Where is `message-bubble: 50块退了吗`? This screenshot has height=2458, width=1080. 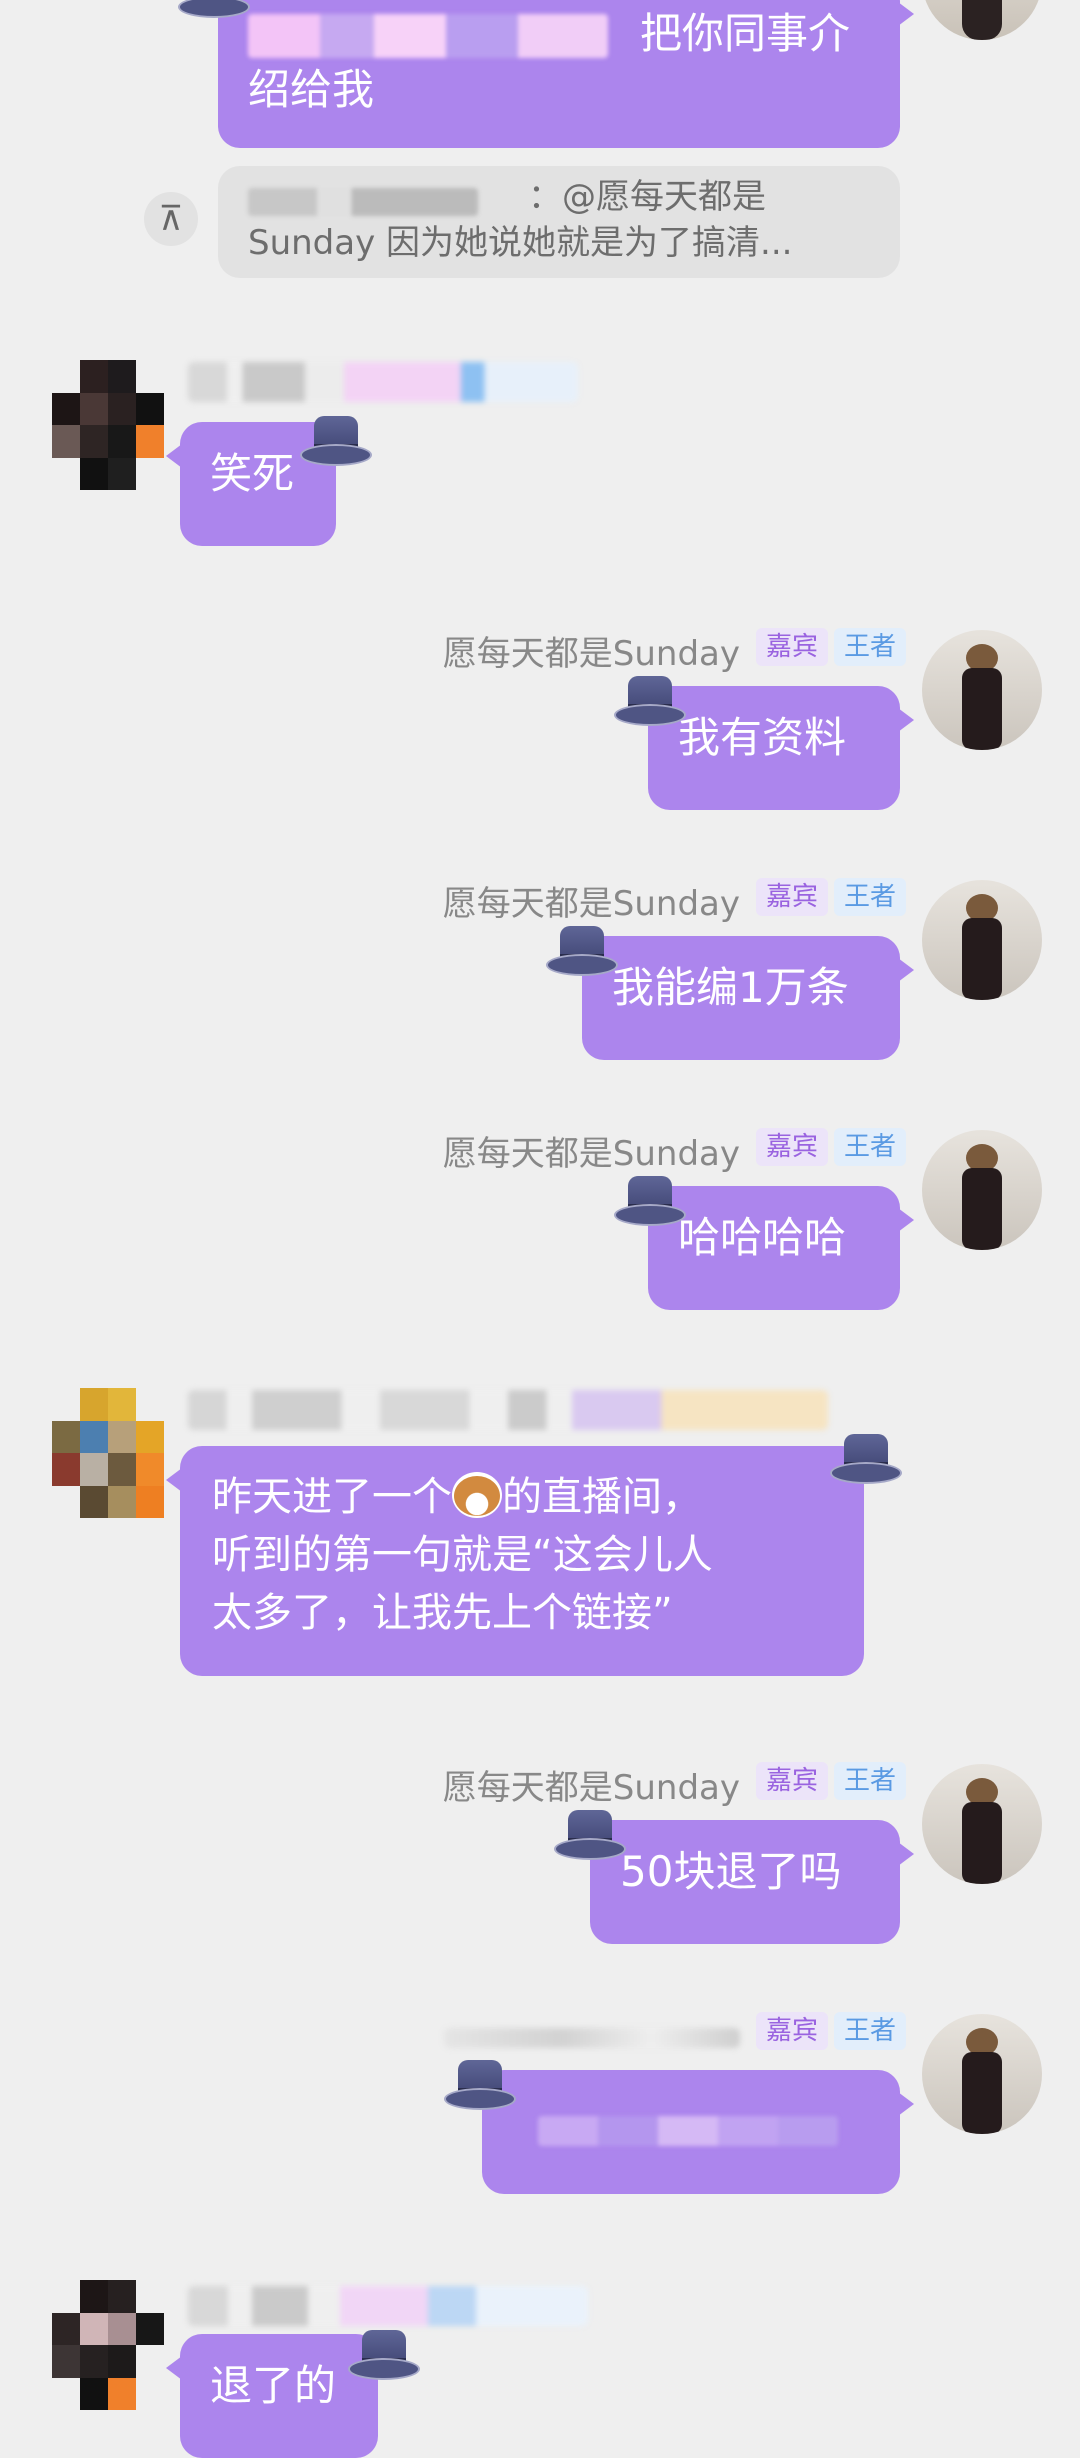 message-bubble: 50块退了吗 is located at coordinates (752, 1882).